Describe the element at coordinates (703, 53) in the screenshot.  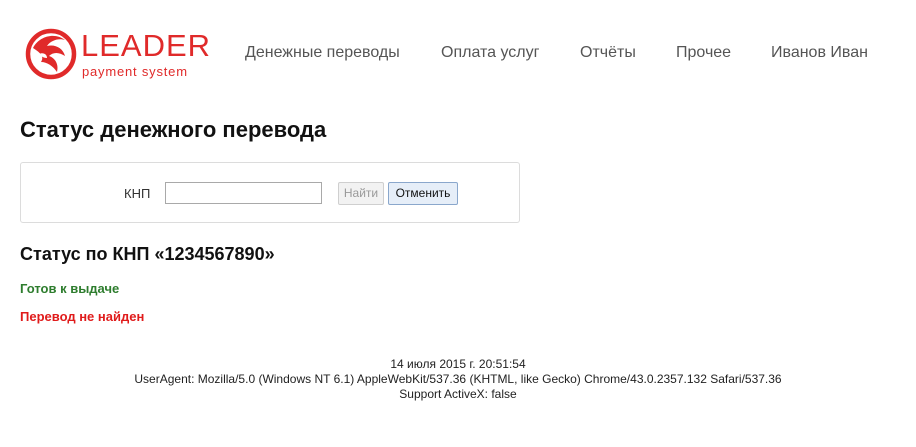
I see `nav-item-other: Прочее` at that location.